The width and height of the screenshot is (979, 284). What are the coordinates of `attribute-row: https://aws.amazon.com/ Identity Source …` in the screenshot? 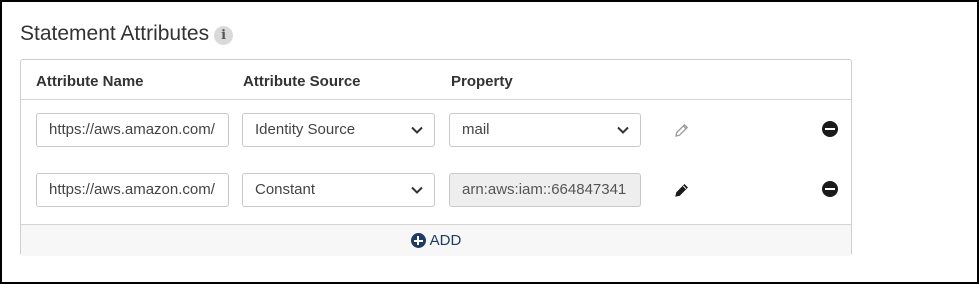 It's located at (436, 133).